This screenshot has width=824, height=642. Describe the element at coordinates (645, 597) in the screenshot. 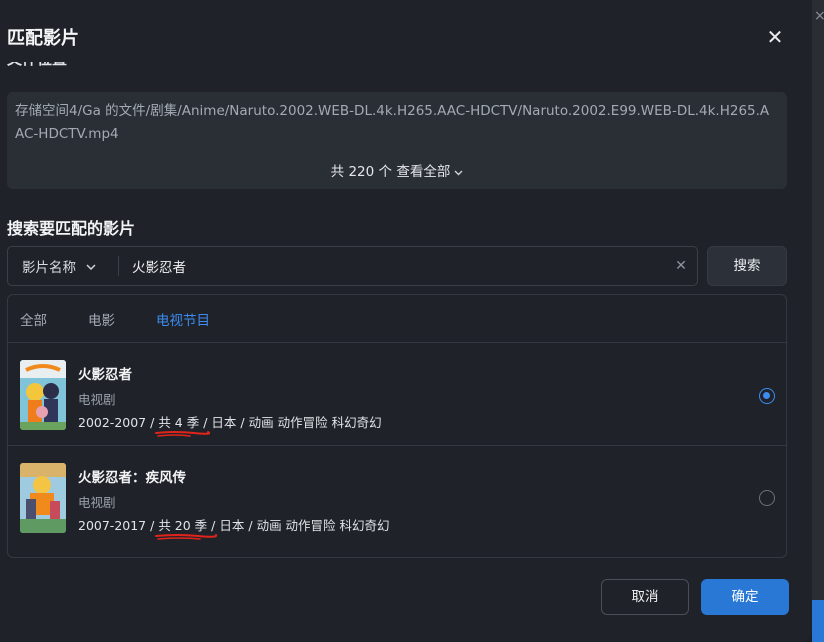

I see `cancel-button: 取消` at that location.